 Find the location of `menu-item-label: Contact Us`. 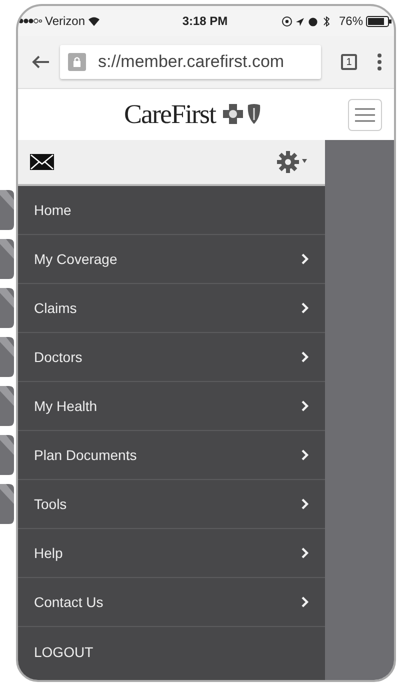

menu-item-label: Contact Us is located at coordinates (69, 602).